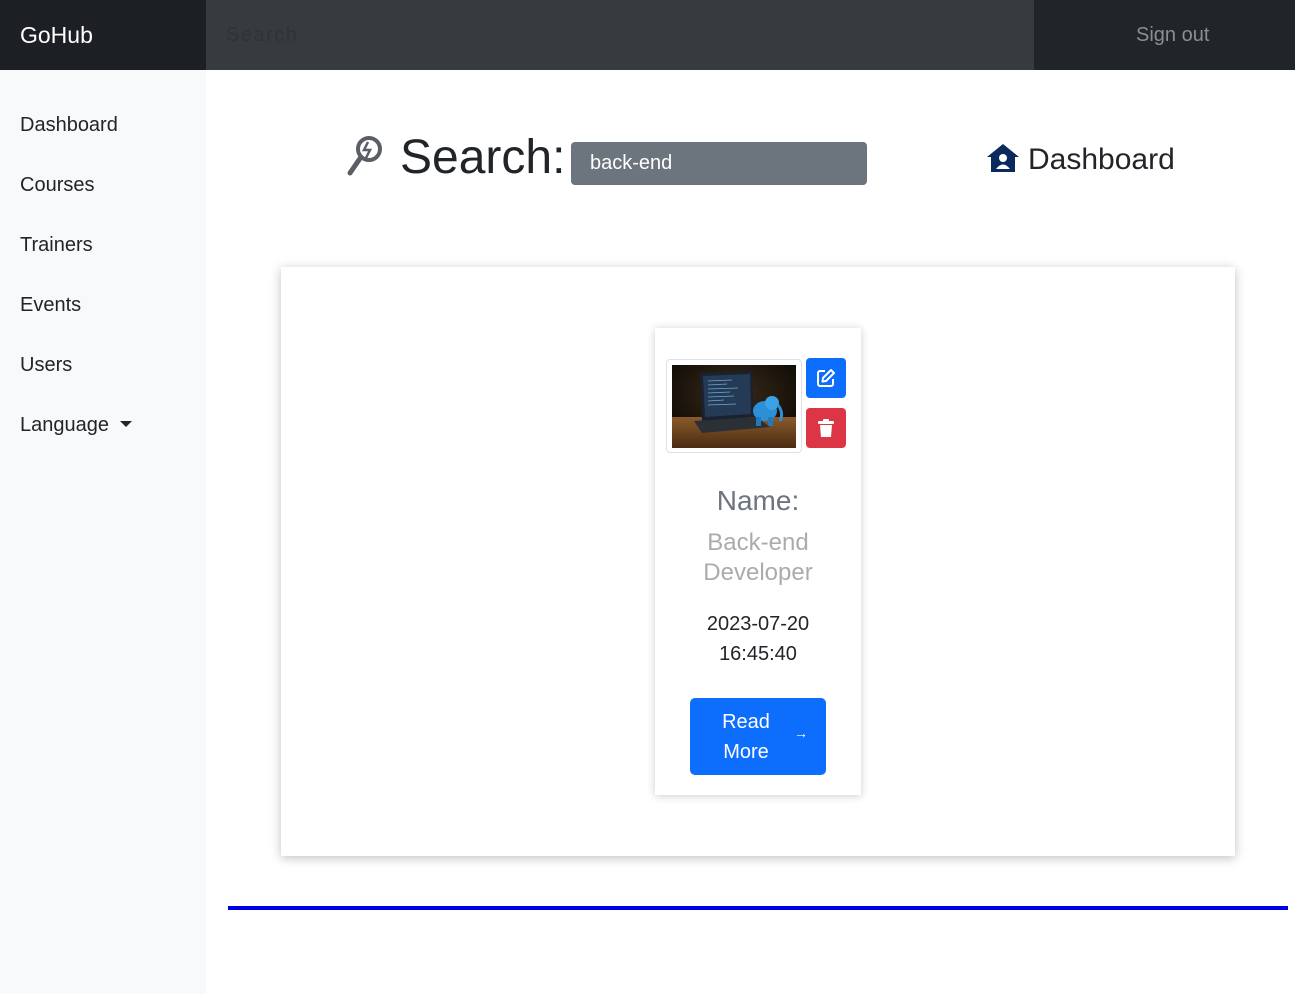 The height and width of the screenshot is (994, 1295). I want to click on arrow-right-icon: →, so click(801, 733).